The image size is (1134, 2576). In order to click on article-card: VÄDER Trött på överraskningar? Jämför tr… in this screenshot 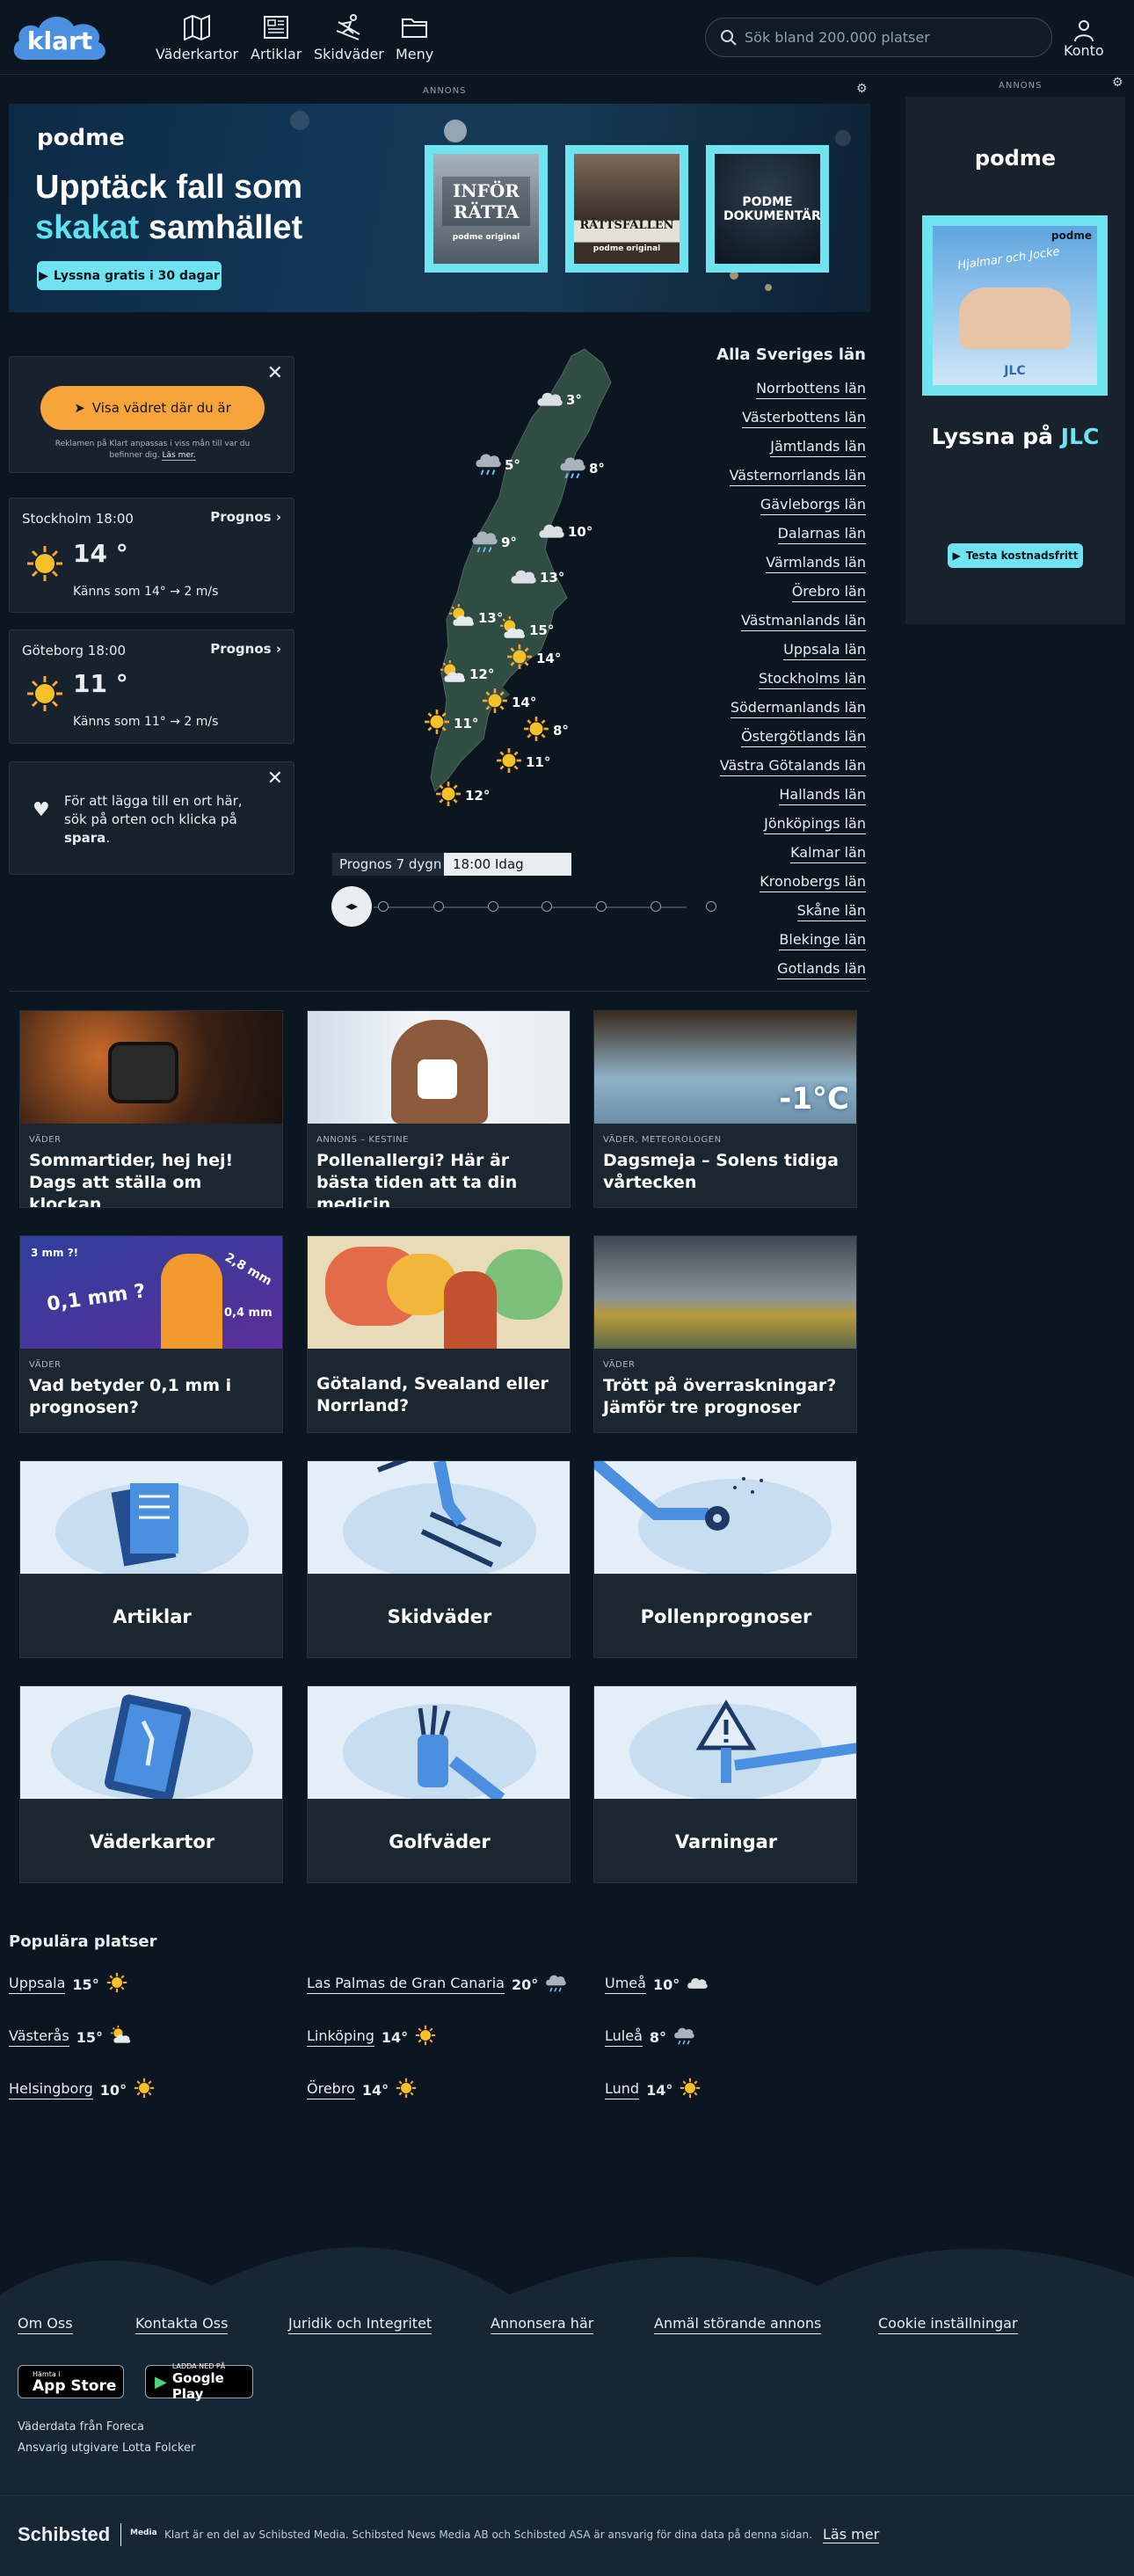, I will do `click(725, 1334)`.